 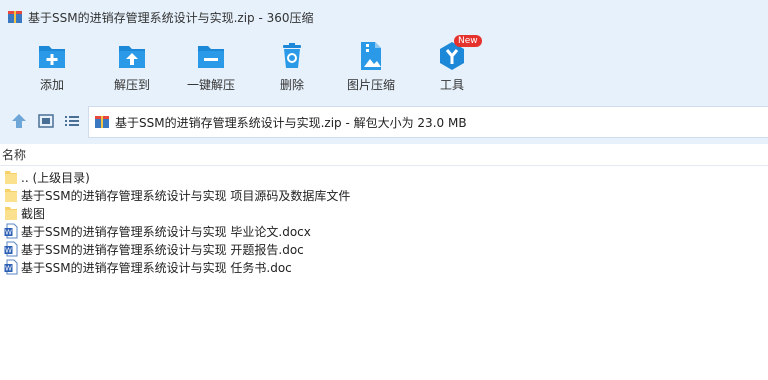 I want to click on extract-to-button: 解压到, so click(x=132, y=67).